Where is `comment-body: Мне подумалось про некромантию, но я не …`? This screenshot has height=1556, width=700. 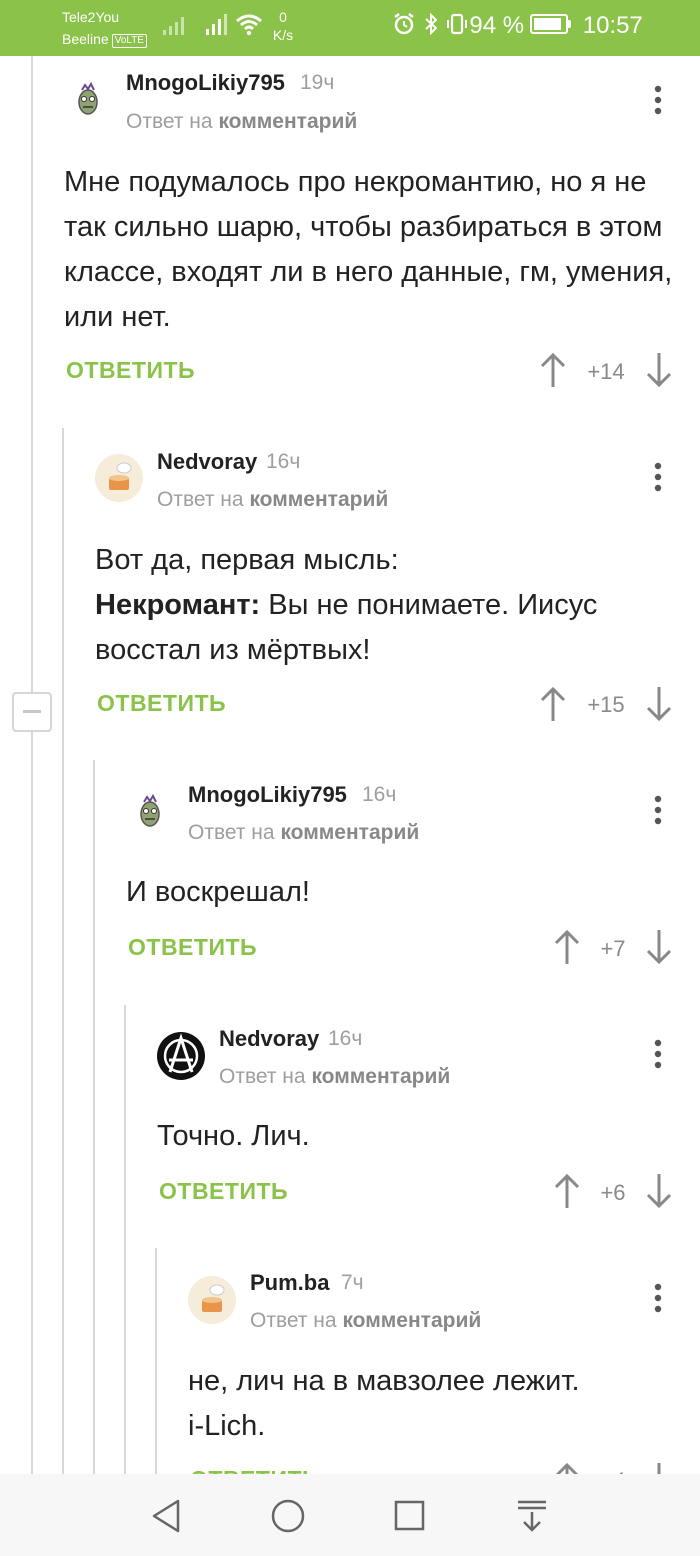 comment-body: Мне подумалось про некромантию, но я не … is located at coordinates (368, 249).